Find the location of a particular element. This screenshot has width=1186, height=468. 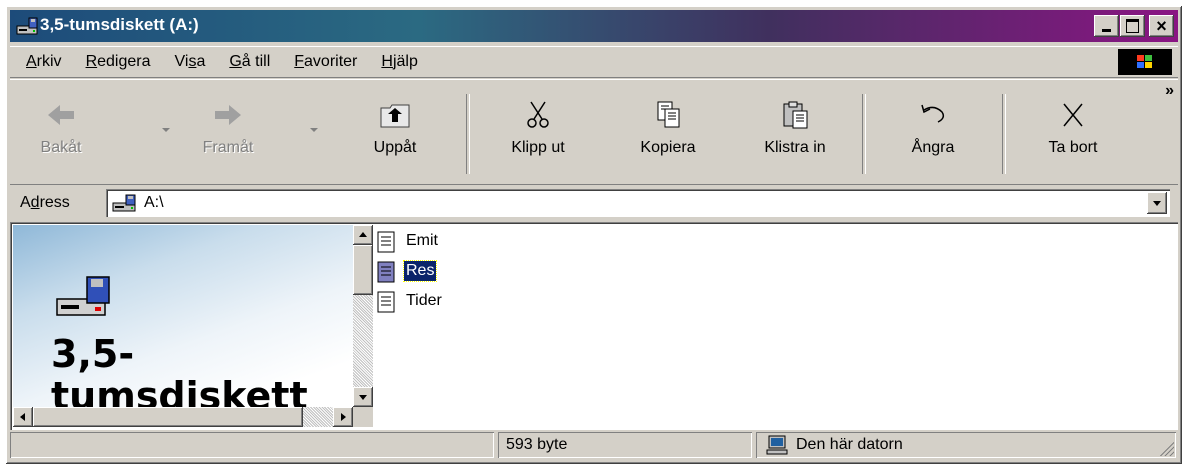

address-bar: Adress A:\ is located at coordinates (594, 203).